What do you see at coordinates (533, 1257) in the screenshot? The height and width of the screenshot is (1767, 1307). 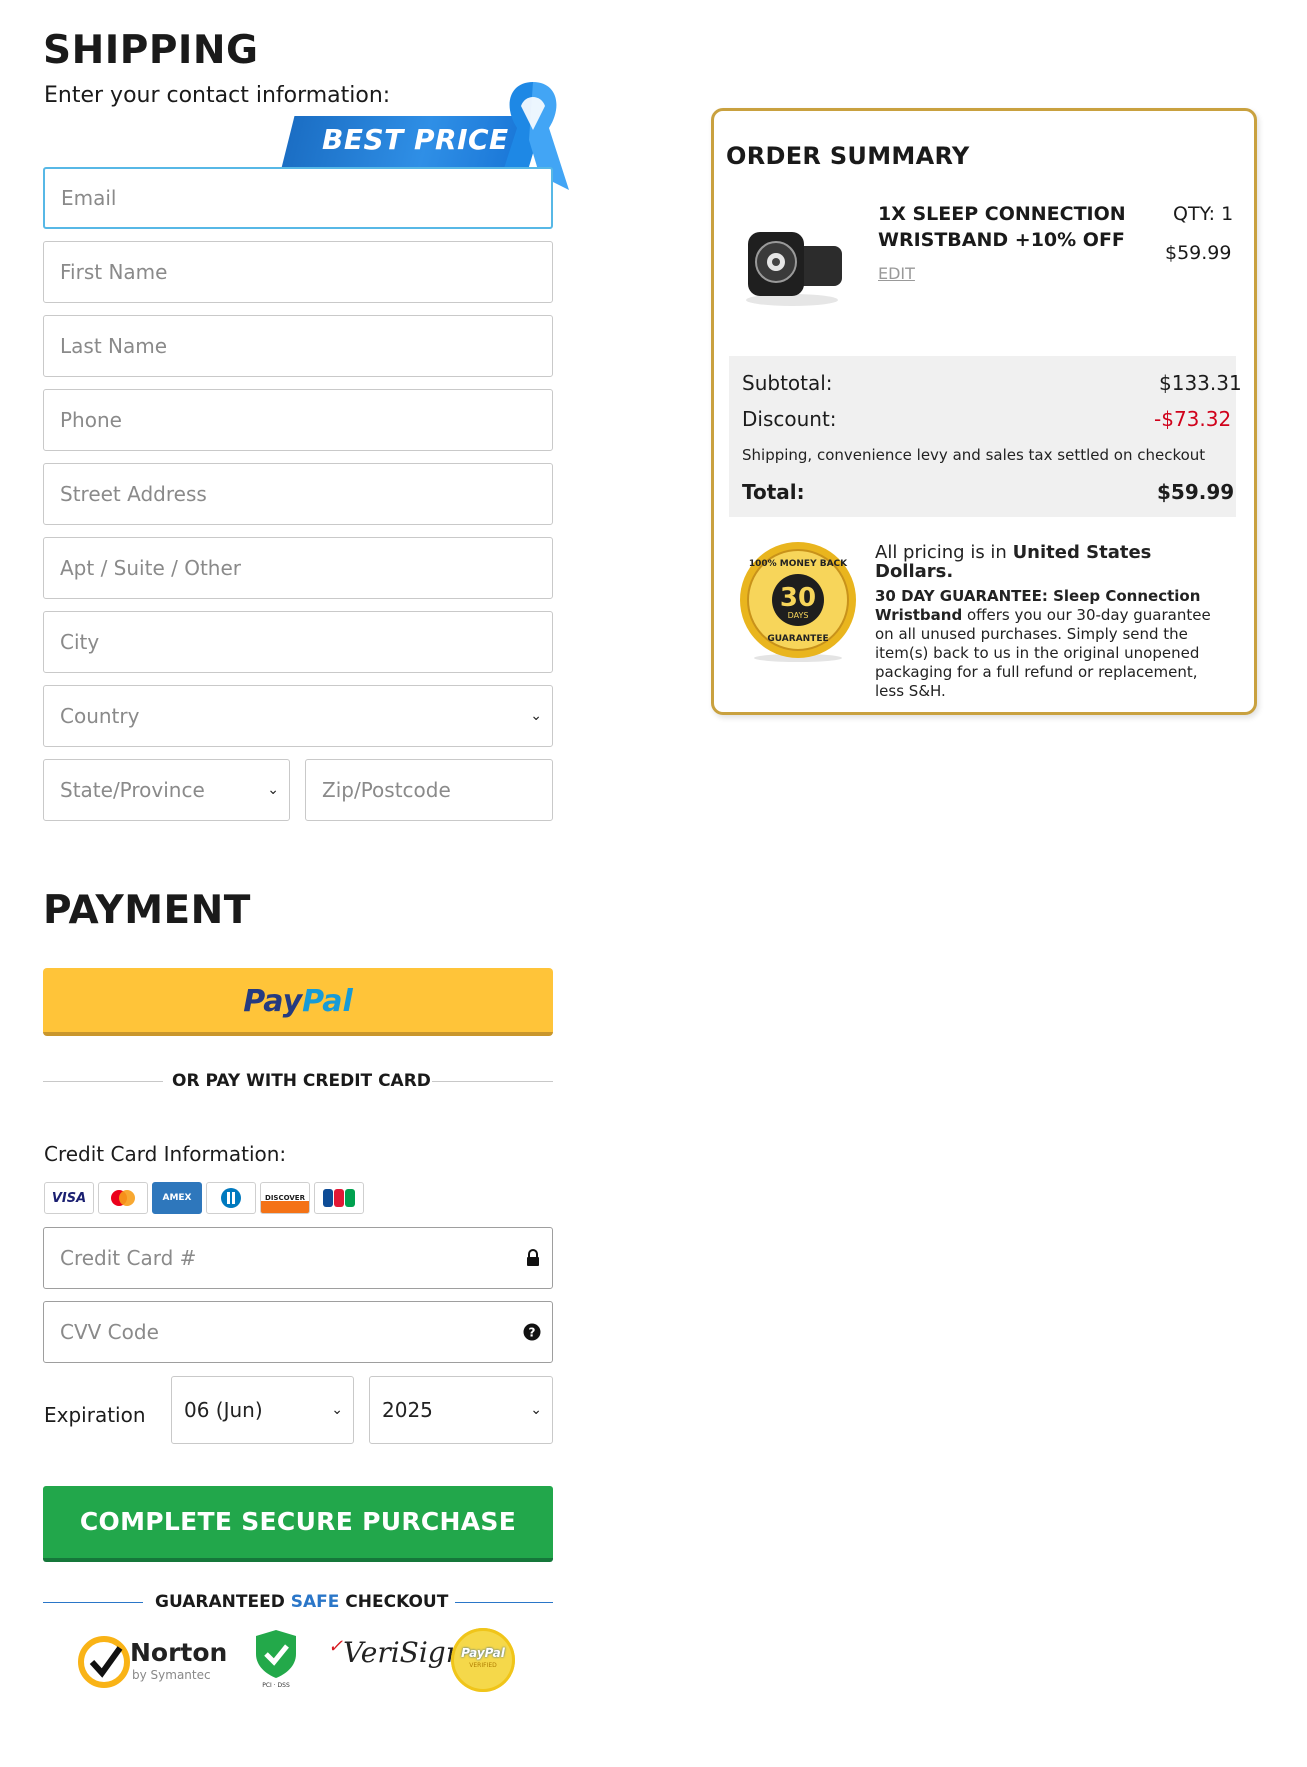 I see `lock-icon` at bounding box center [533, 1257].